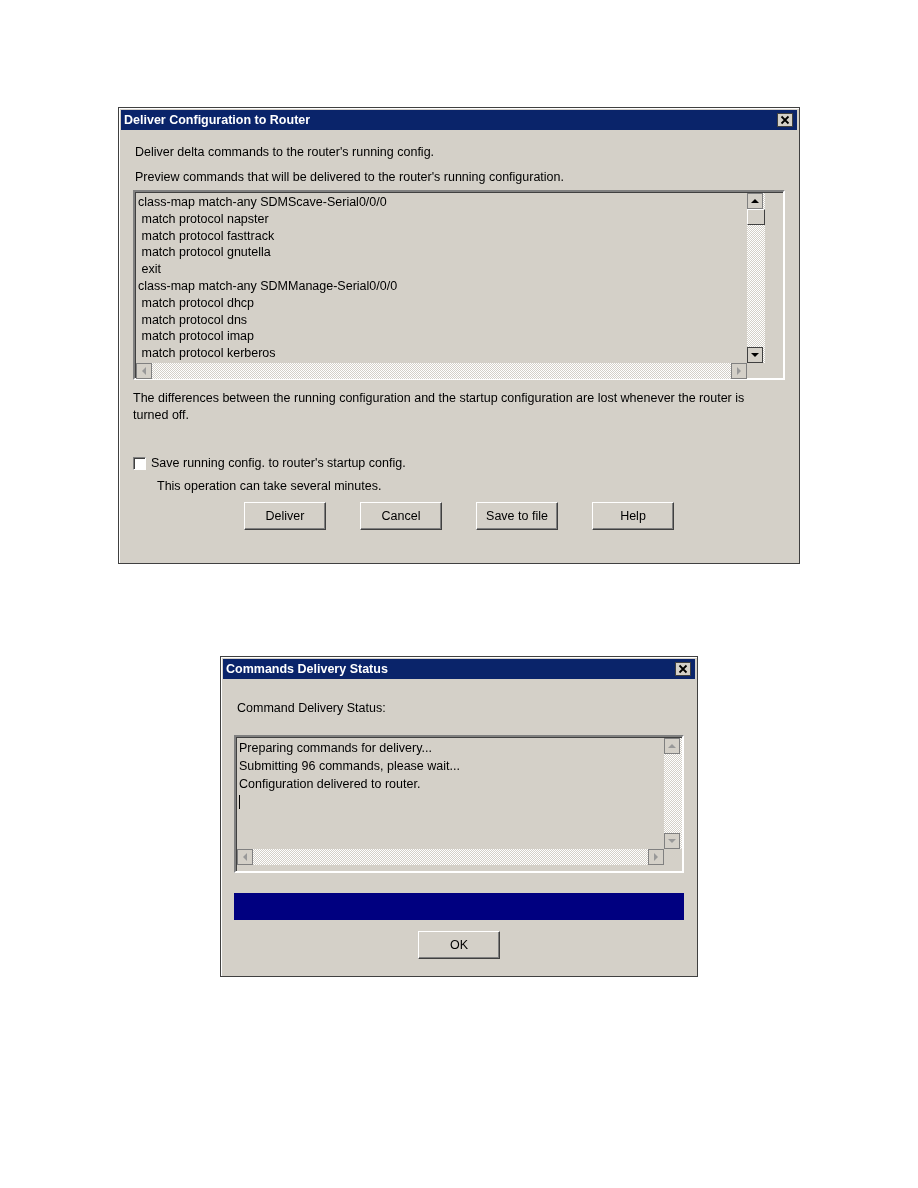 This screenshot has height=1188, width=918. I want to click on scroll-right-icon, so click(656, 857).